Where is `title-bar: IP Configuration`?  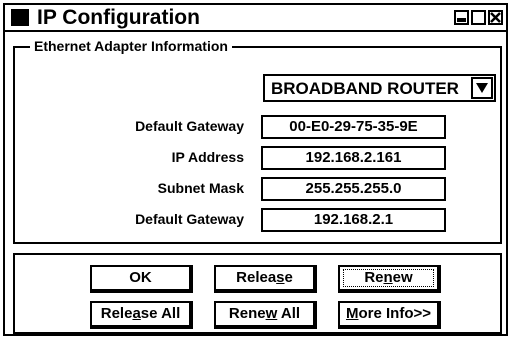
title-bar: IP Configuration is located at coordinates (255, 18).